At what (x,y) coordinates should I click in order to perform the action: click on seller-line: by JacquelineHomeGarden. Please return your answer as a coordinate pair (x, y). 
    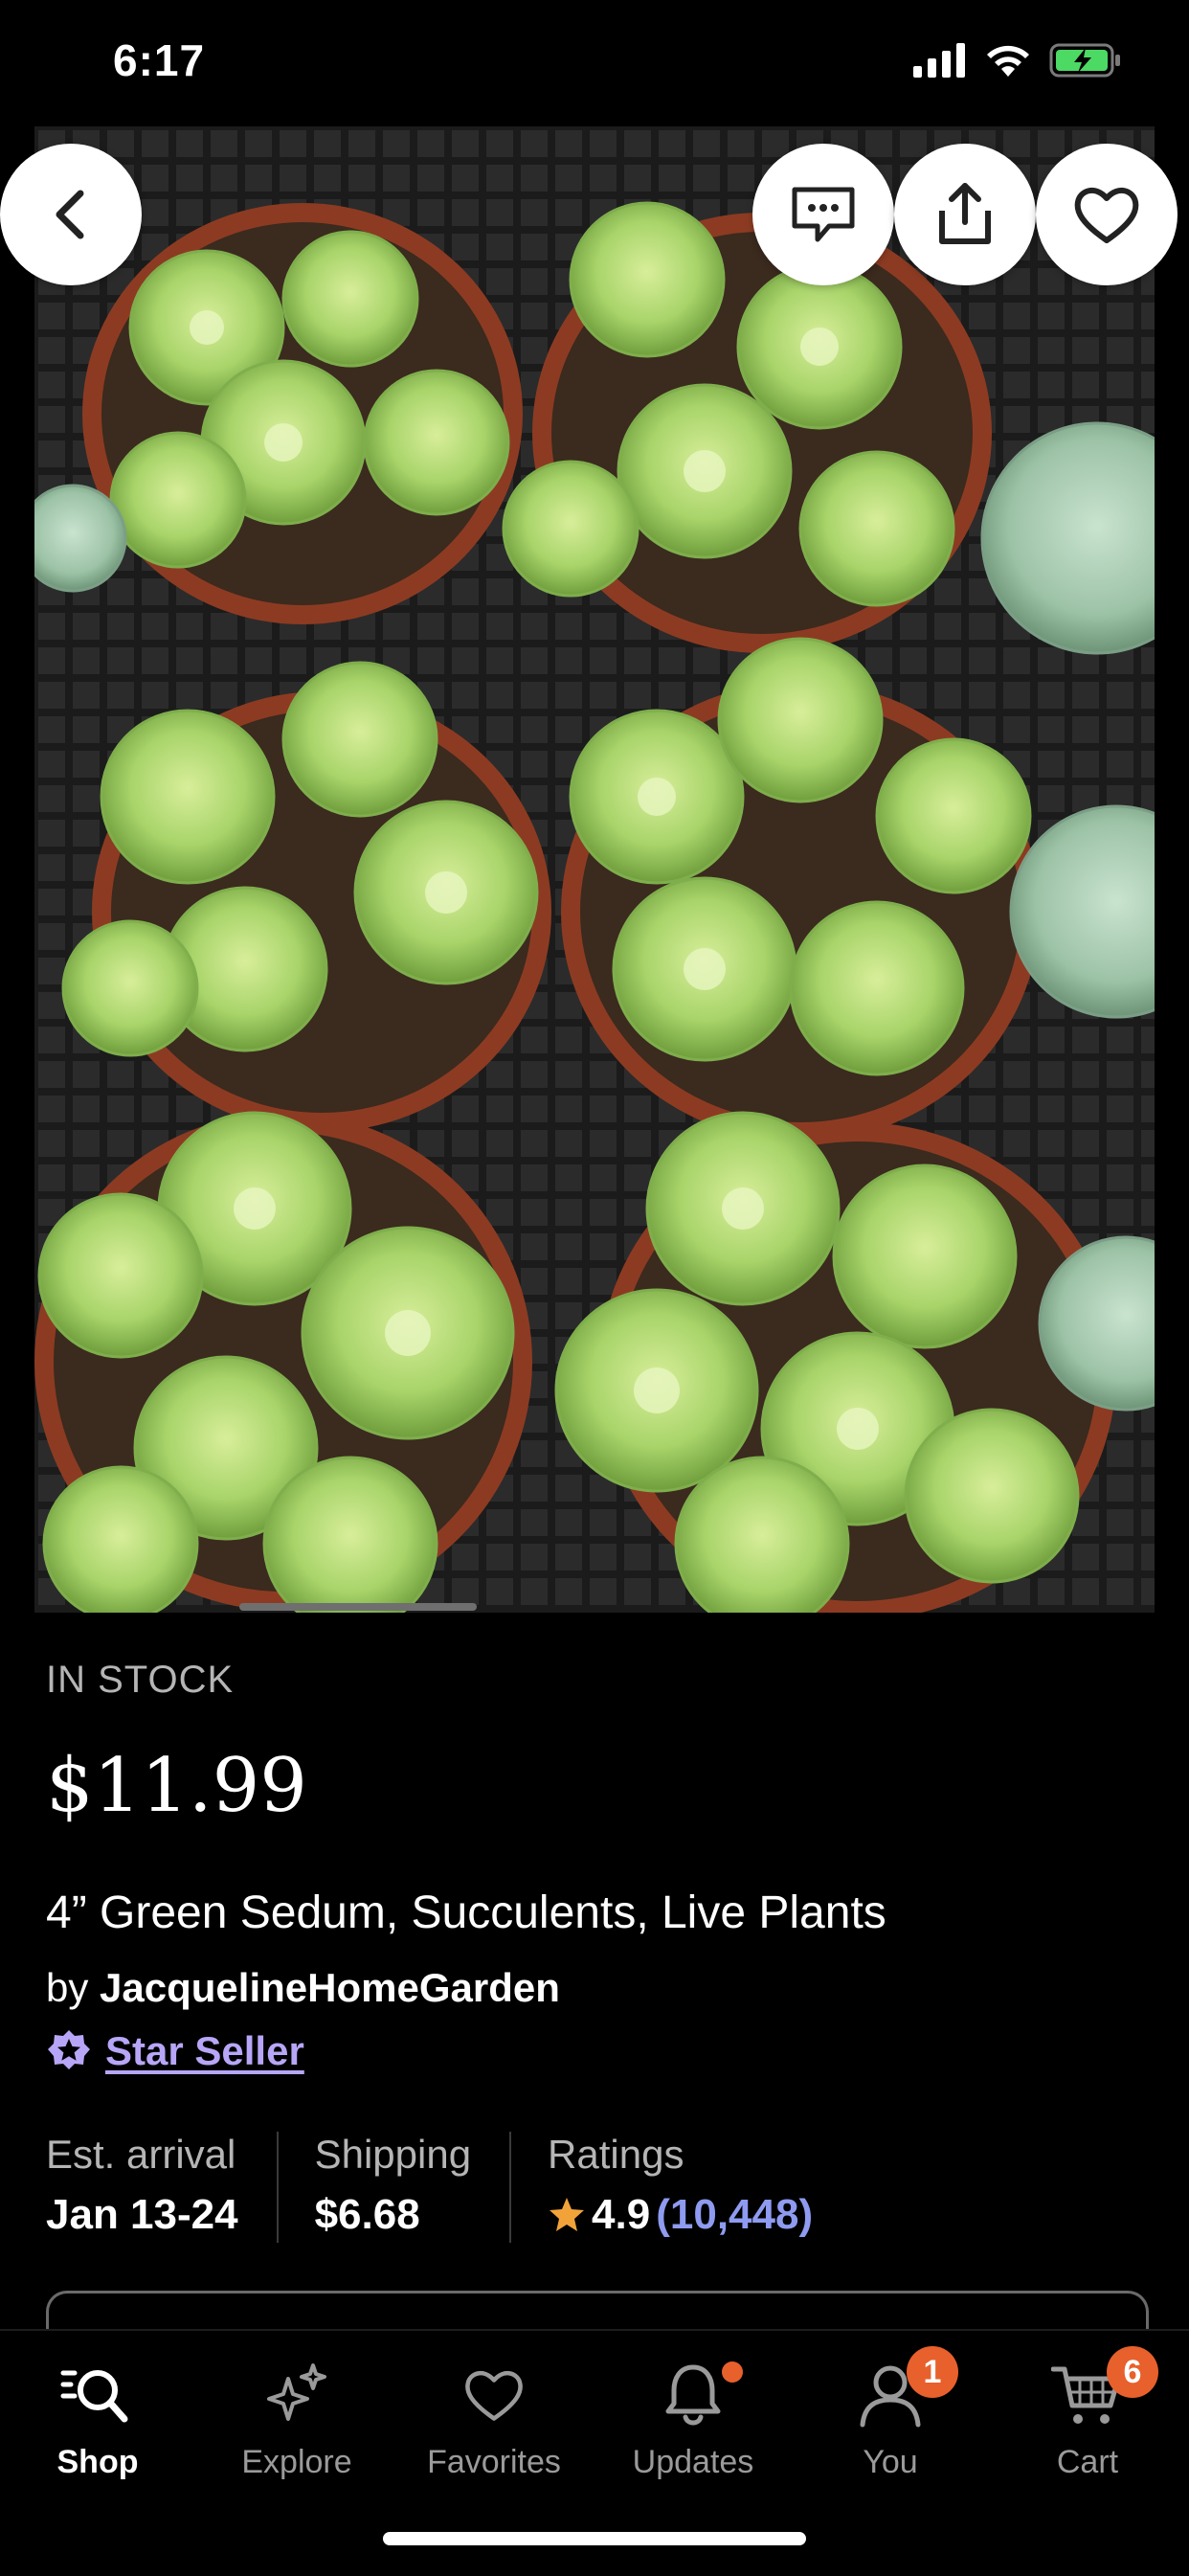
    Looking at the image, I should click on (303, 1988).